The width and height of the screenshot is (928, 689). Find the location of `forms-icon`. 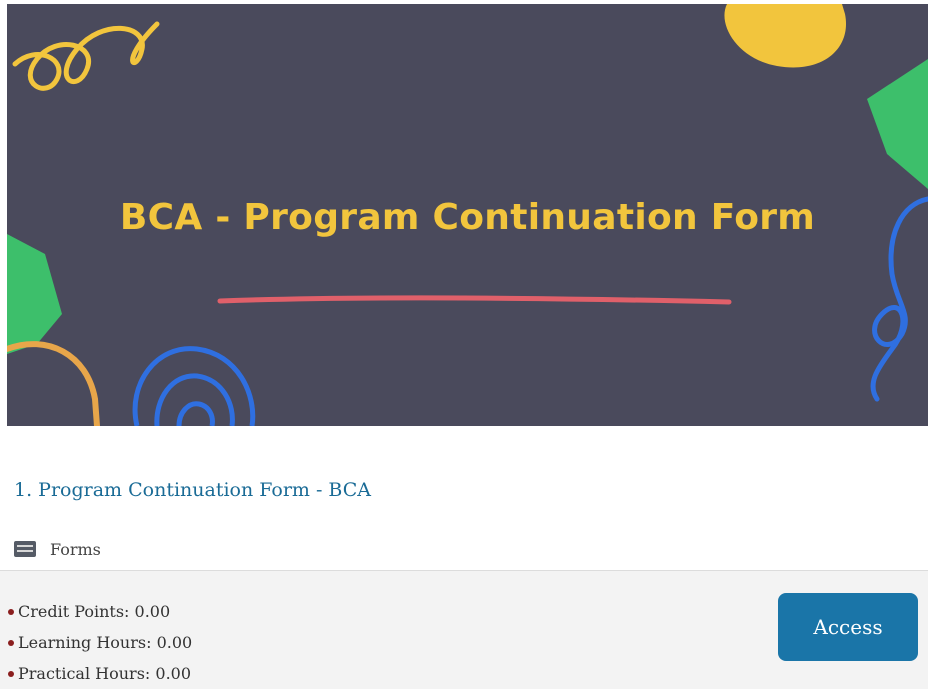

forms-icon is located at coordinates (25, 549).